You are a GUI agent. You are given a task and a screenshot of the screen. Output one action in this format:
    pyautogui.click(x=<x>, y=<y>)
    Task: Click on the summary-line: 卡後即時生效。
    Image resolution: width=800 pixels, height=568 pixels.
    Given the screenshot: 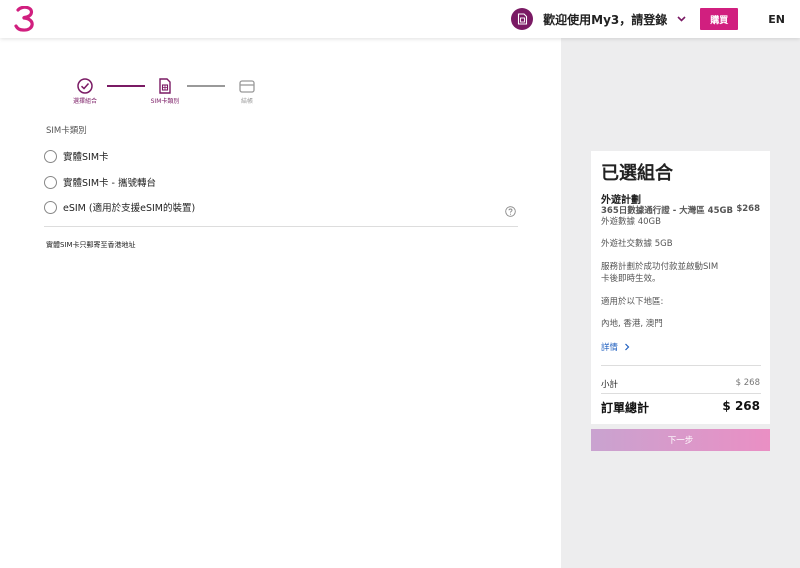 What is the action you would take?
    pyautogui.click(x=631, y=279)
    